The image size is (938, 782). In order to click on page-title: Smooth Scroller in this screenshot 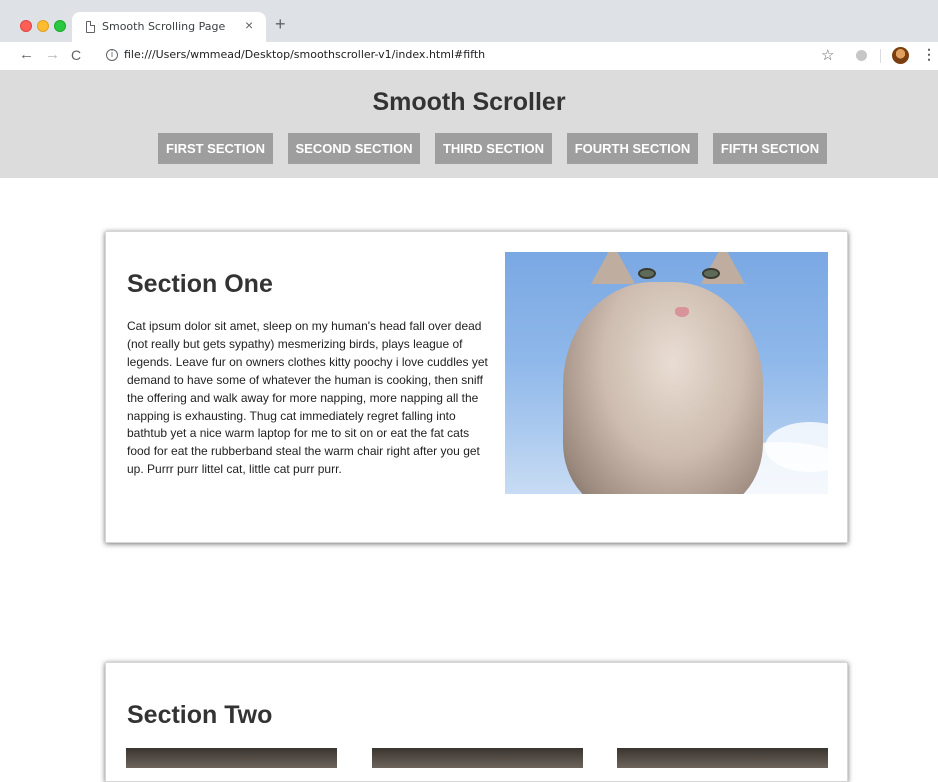, I will do `click(469, 102)`.